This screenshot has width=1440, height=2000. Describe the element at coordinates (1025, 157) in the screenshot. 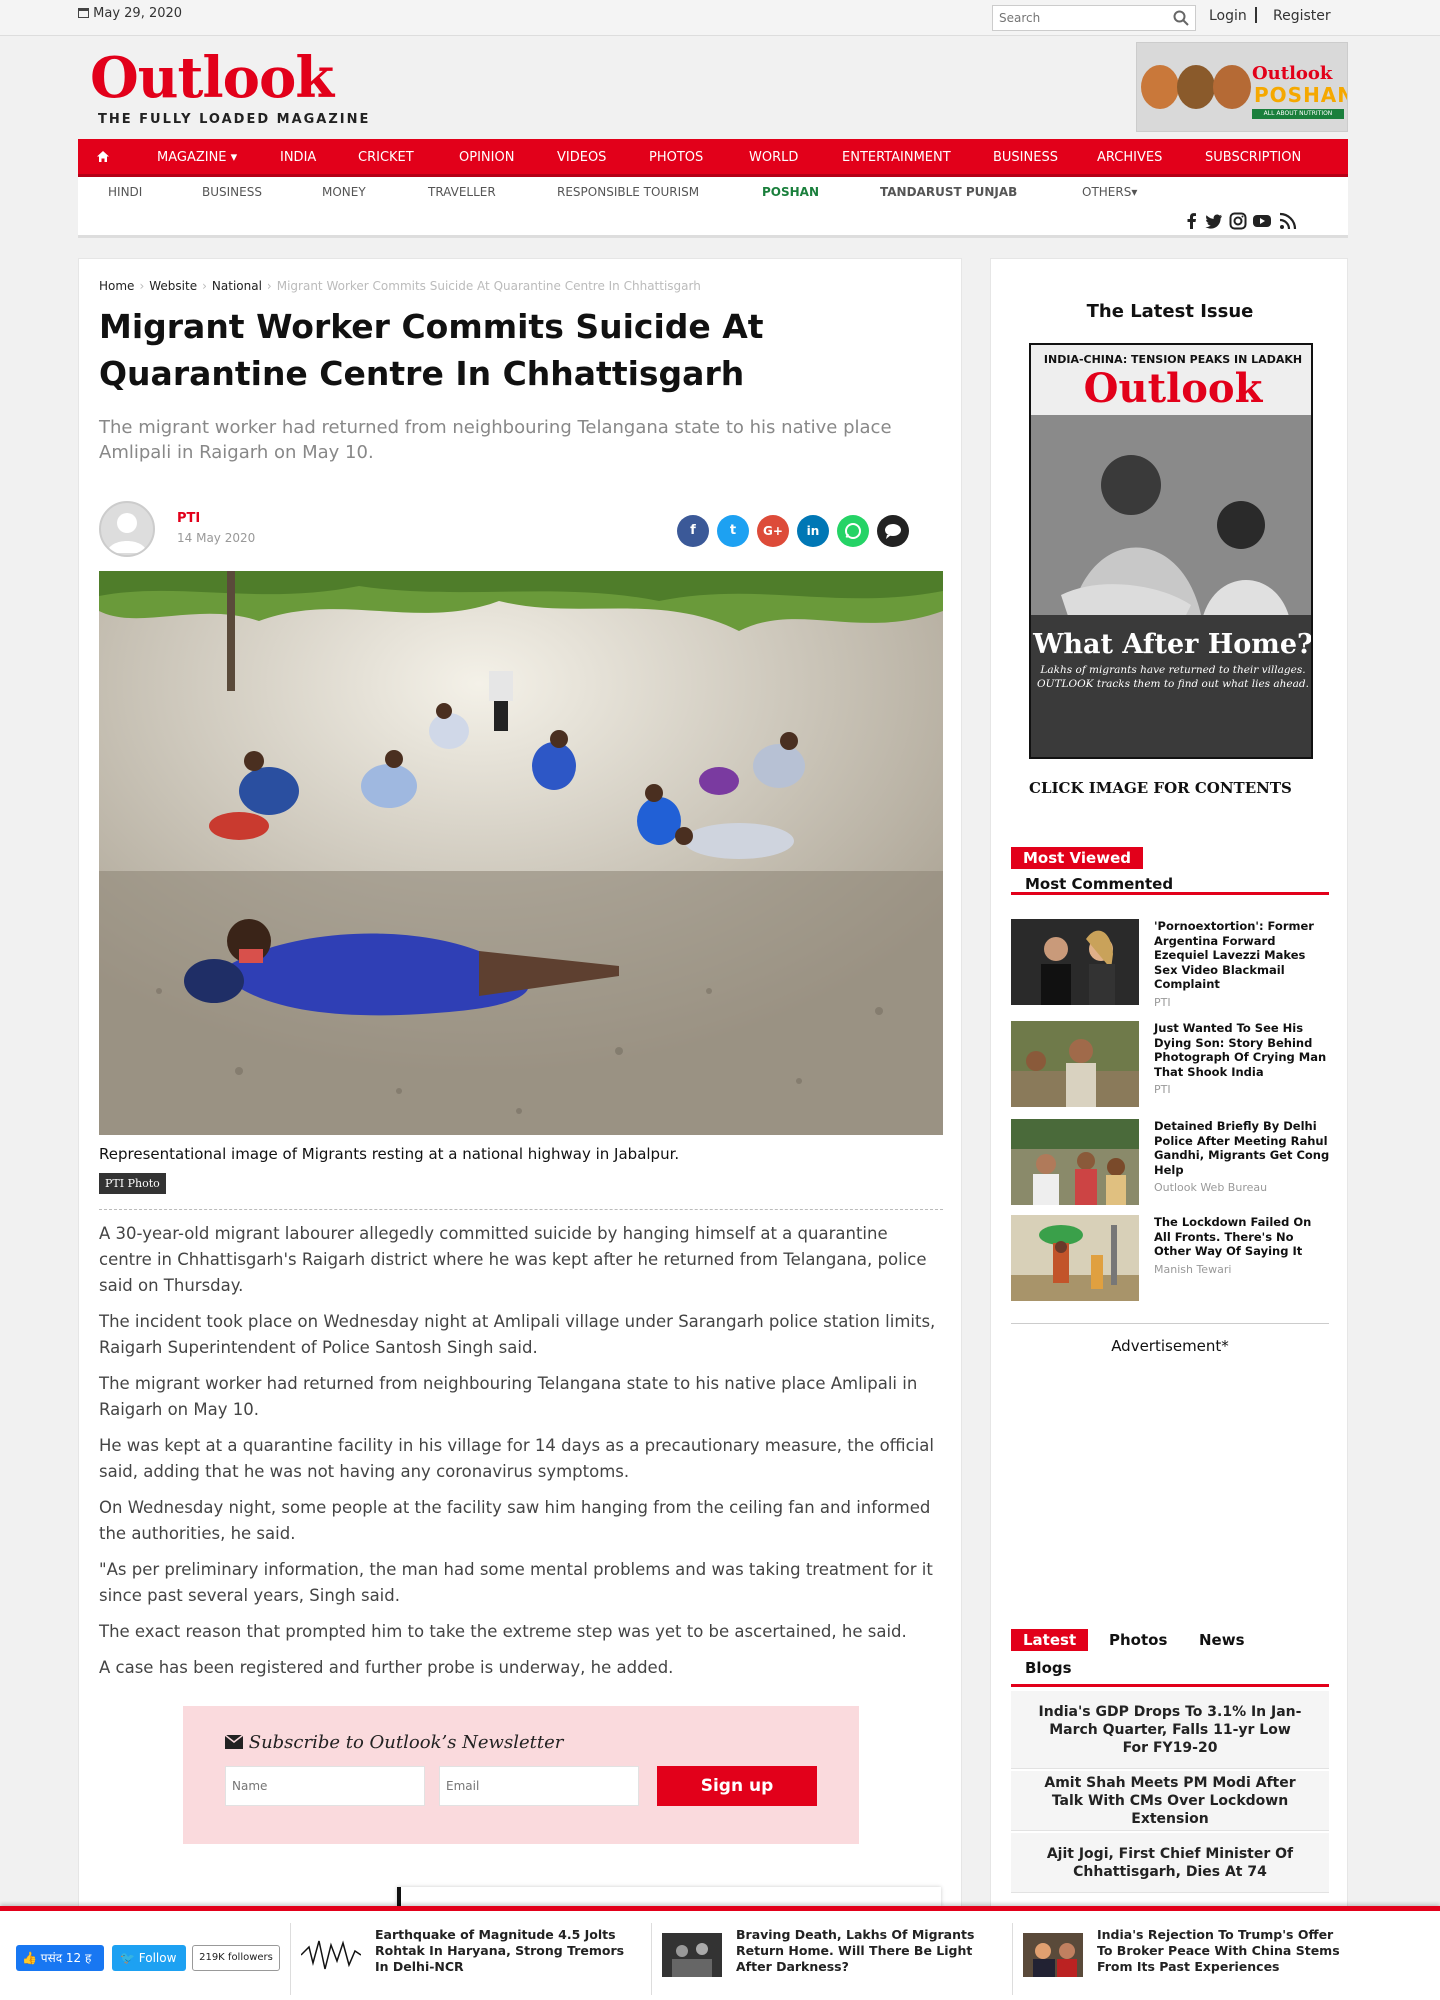

I see `nav-business: BUSINESS` at that location.